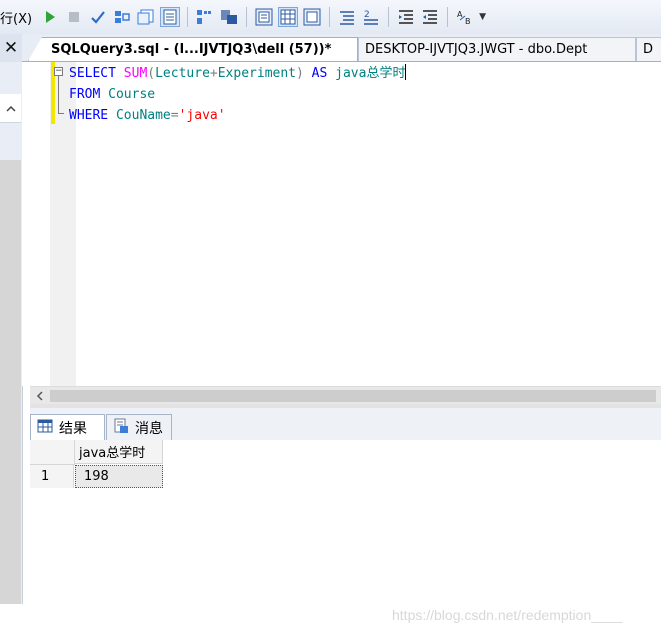  What do you see at coordinates (122, 17) in the screenshot?
I see `debug-icon` at bounding box center [122, 17].